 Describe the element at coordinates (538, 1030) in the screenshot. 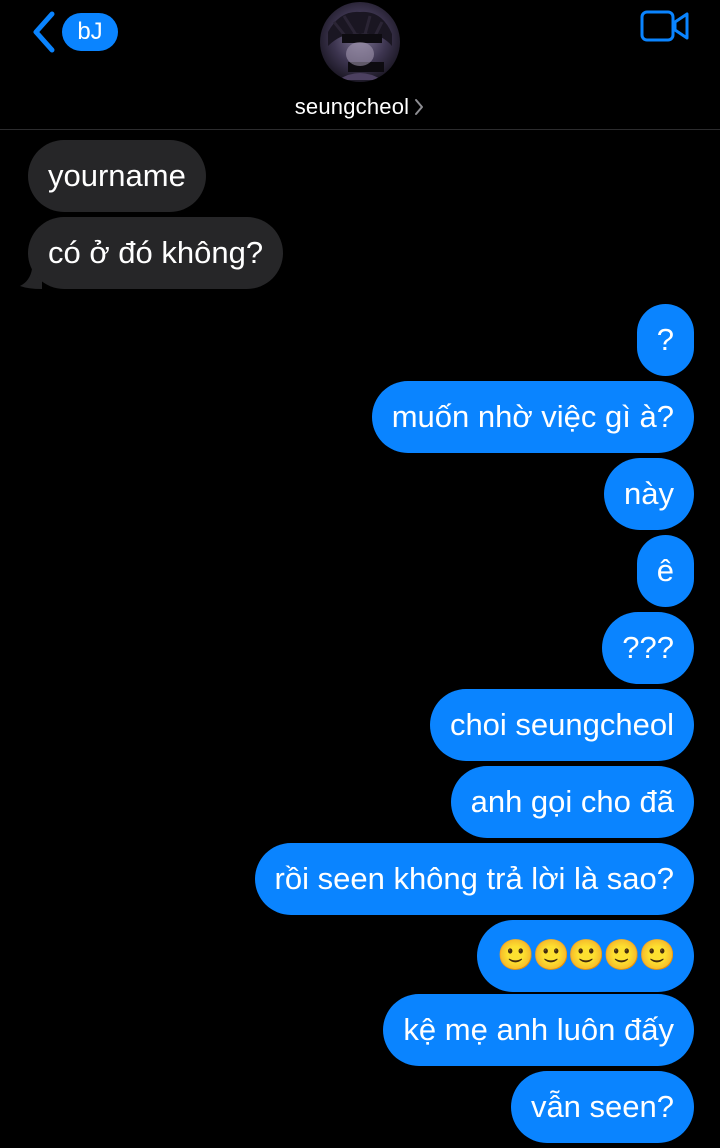

I see `outgoing-message-bubble: kệ mẹ anh luôn đấy` at that location.